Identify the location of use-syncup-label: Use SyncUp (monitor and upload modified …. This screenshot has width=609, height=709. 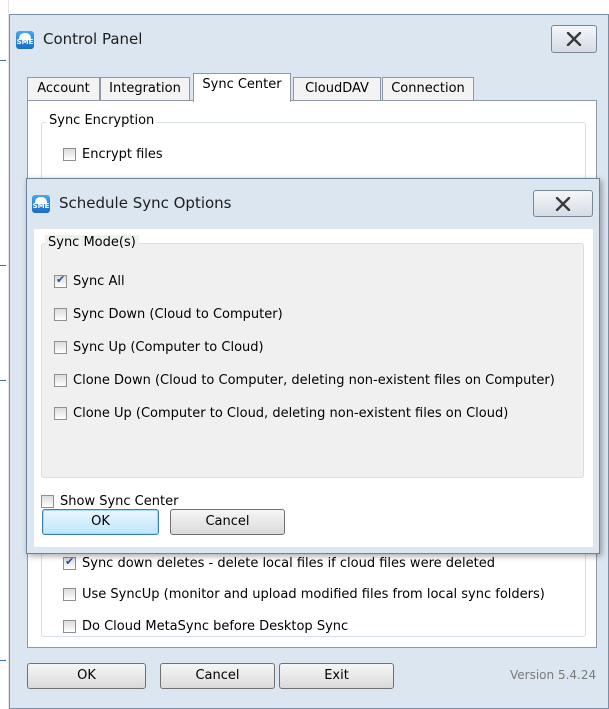
(313, 594).